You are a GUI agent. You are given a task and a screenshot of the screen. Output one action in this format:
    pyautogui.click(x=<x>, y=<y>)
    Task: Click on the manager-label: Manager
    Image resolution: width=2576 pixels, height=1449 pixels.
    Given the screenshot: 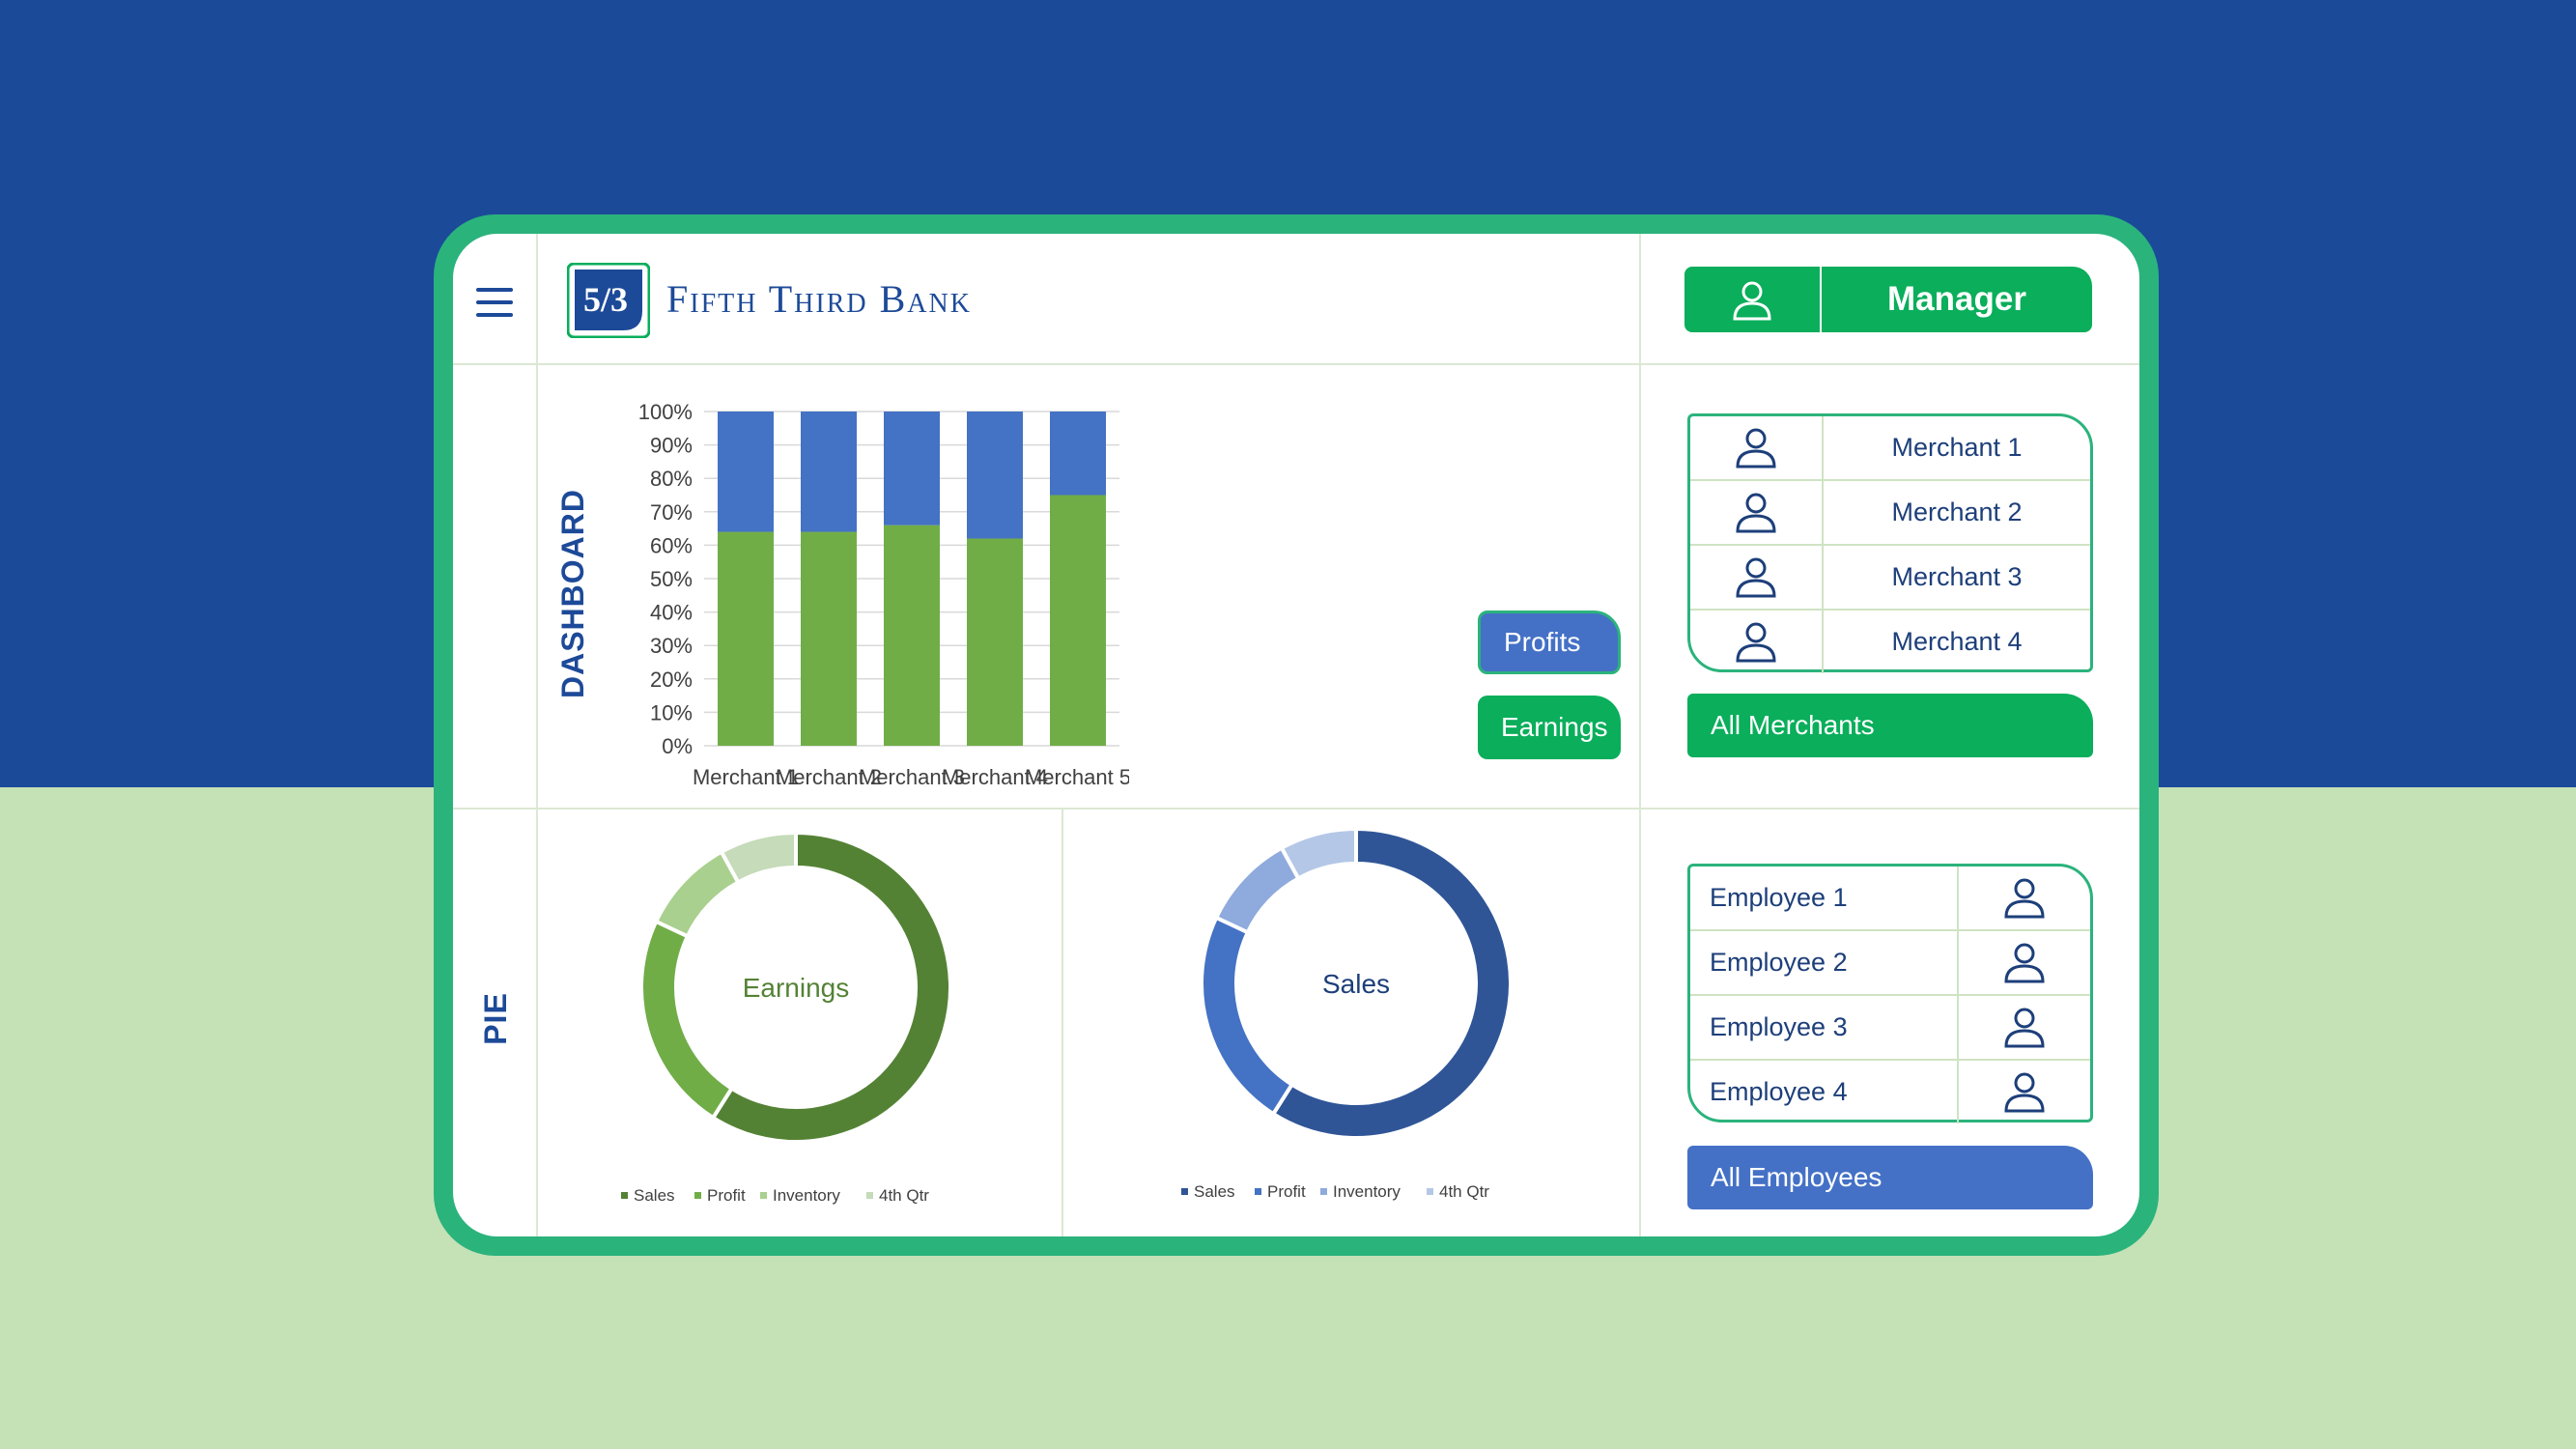 What is the action you would take?
    pyautogui.click(x=1956, y=299)
    